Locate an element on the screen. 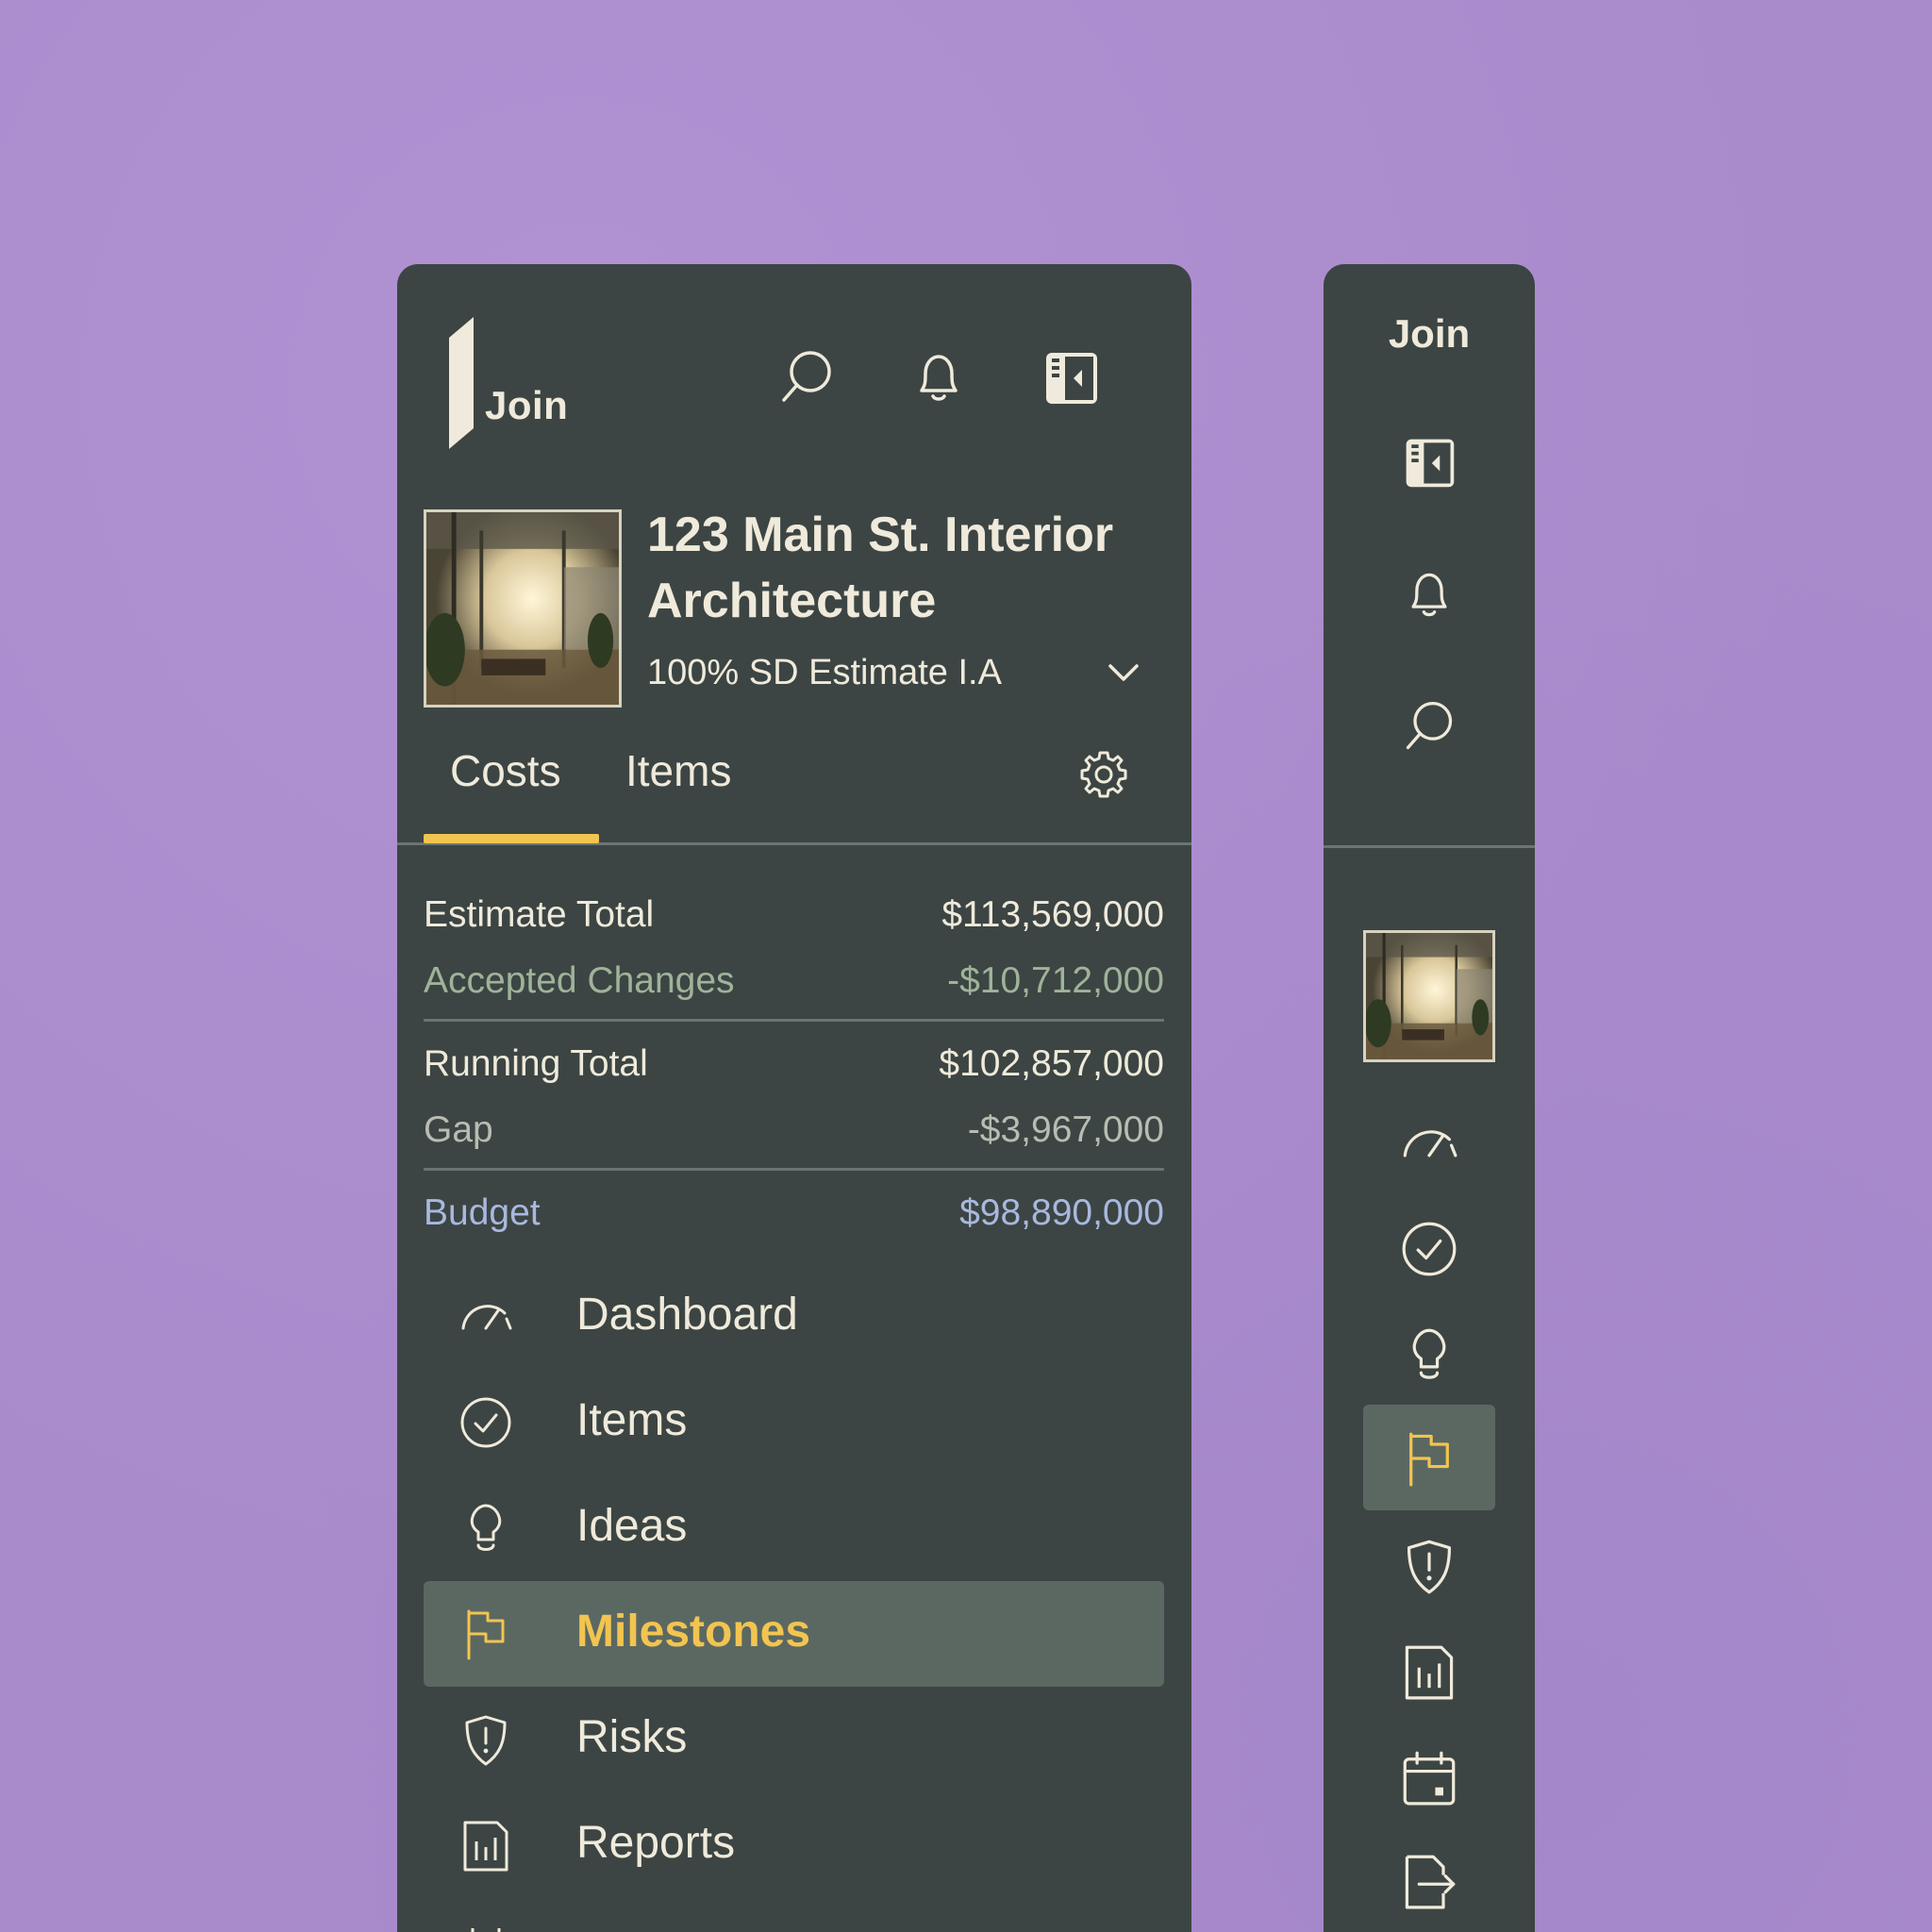 This screenshot has width=1932, height=1932. budget-value: $98,890,000 is located at coordinates (1062, 1212).